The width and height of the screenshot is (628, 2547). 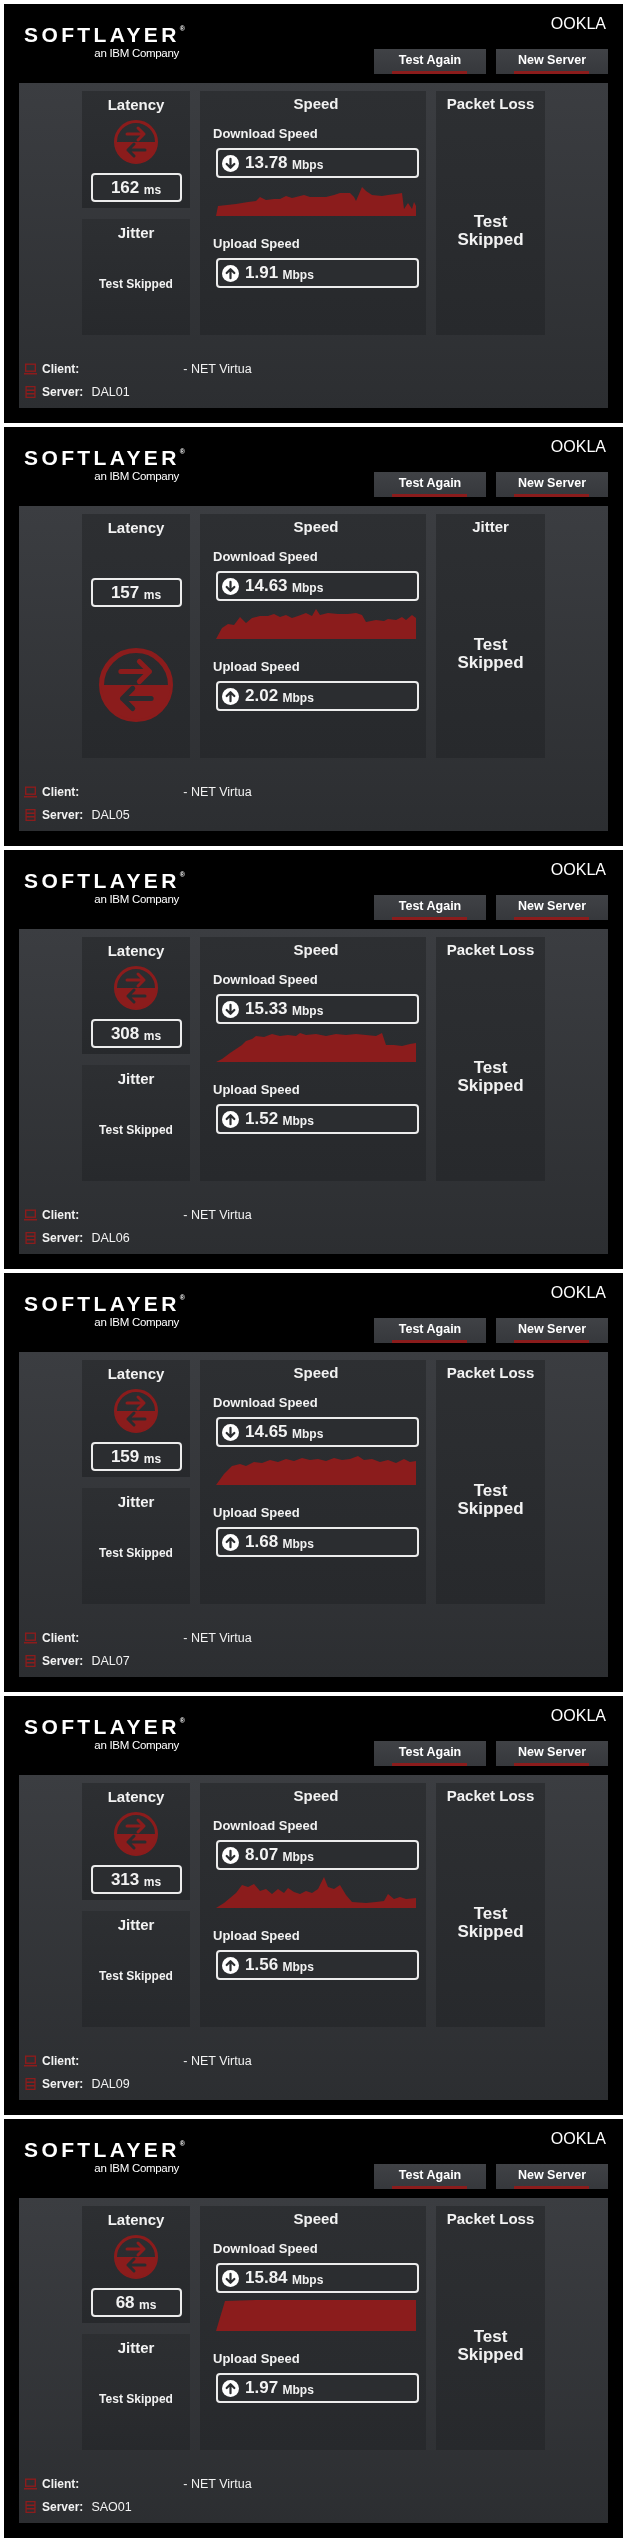 I want to click on download-value: 14.63 Mbps, so click(x=284, y=586).